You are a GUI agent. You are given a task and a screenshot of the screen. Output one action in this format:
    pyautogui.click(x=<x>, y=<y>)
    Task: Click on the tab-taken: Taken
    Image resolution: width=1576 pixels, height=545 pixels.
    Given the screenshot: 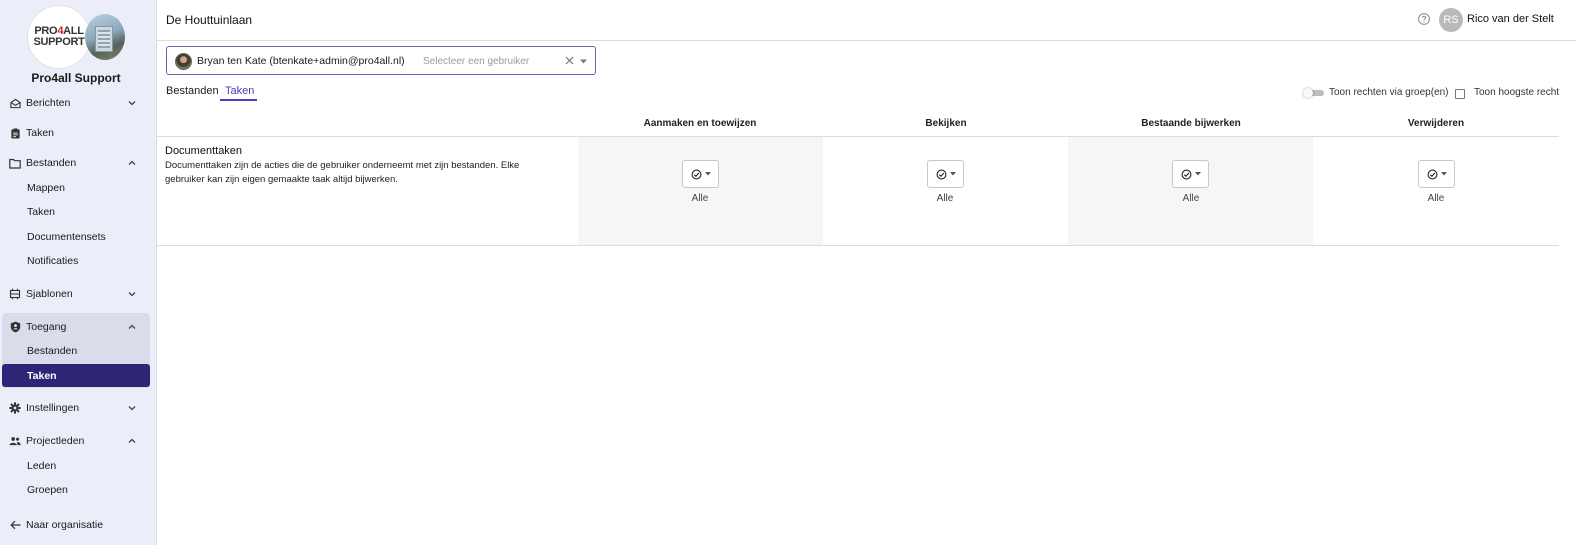 What is the action you would take?
    pyautogui.click(x=239, y=91)
    